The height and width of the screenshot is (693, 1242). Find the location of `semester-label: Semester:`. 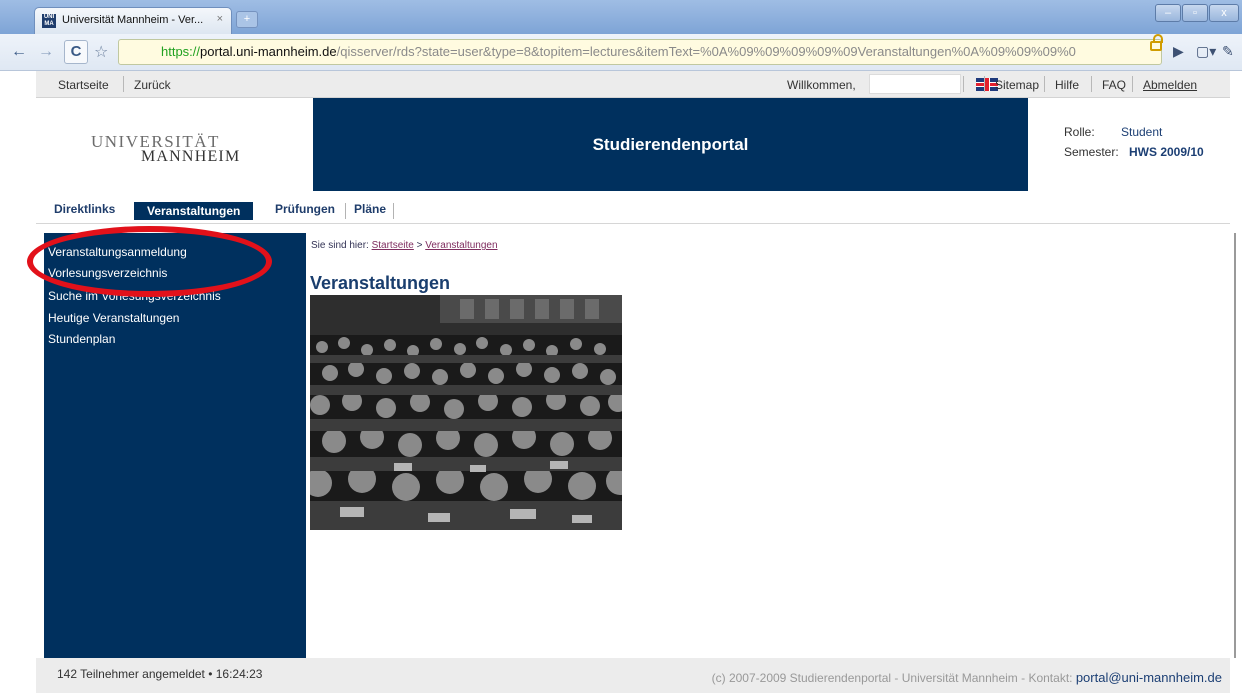

semester-label: Semester: is located at coordinates (1091, 152).